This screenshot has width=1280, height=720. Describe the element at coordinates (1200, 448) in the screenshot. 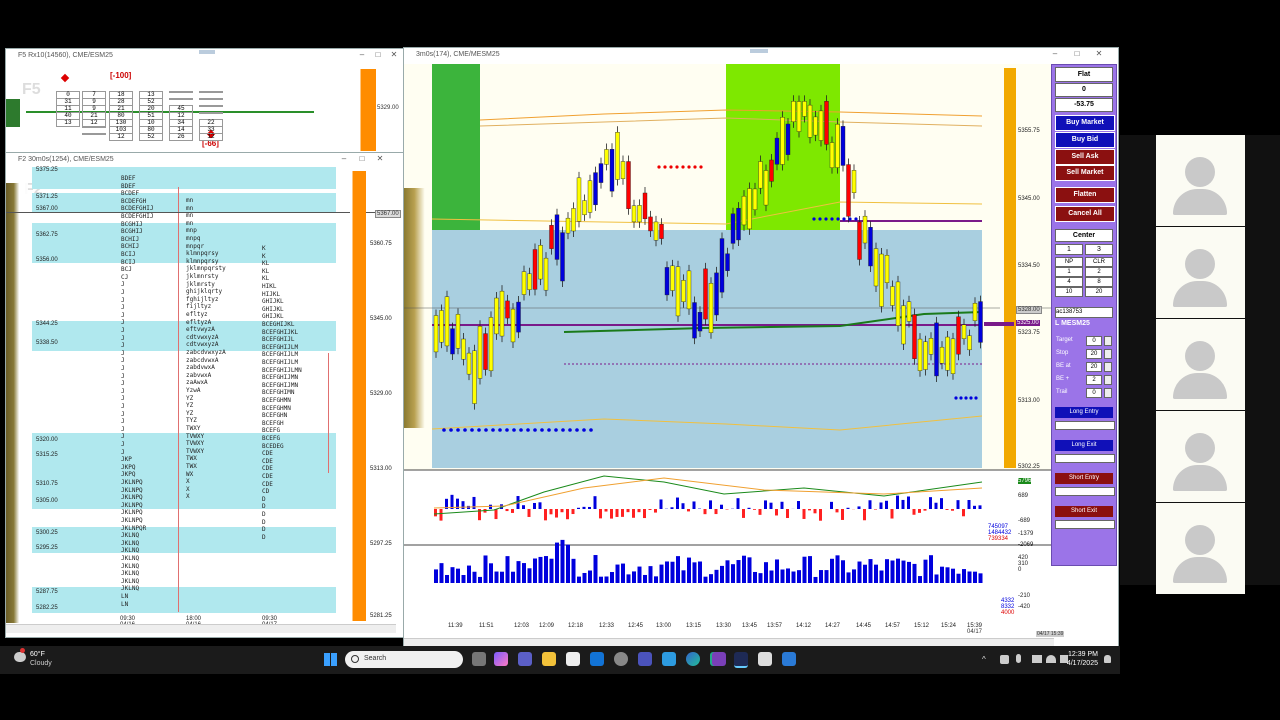

I see `avatar-head-icon` at that location.